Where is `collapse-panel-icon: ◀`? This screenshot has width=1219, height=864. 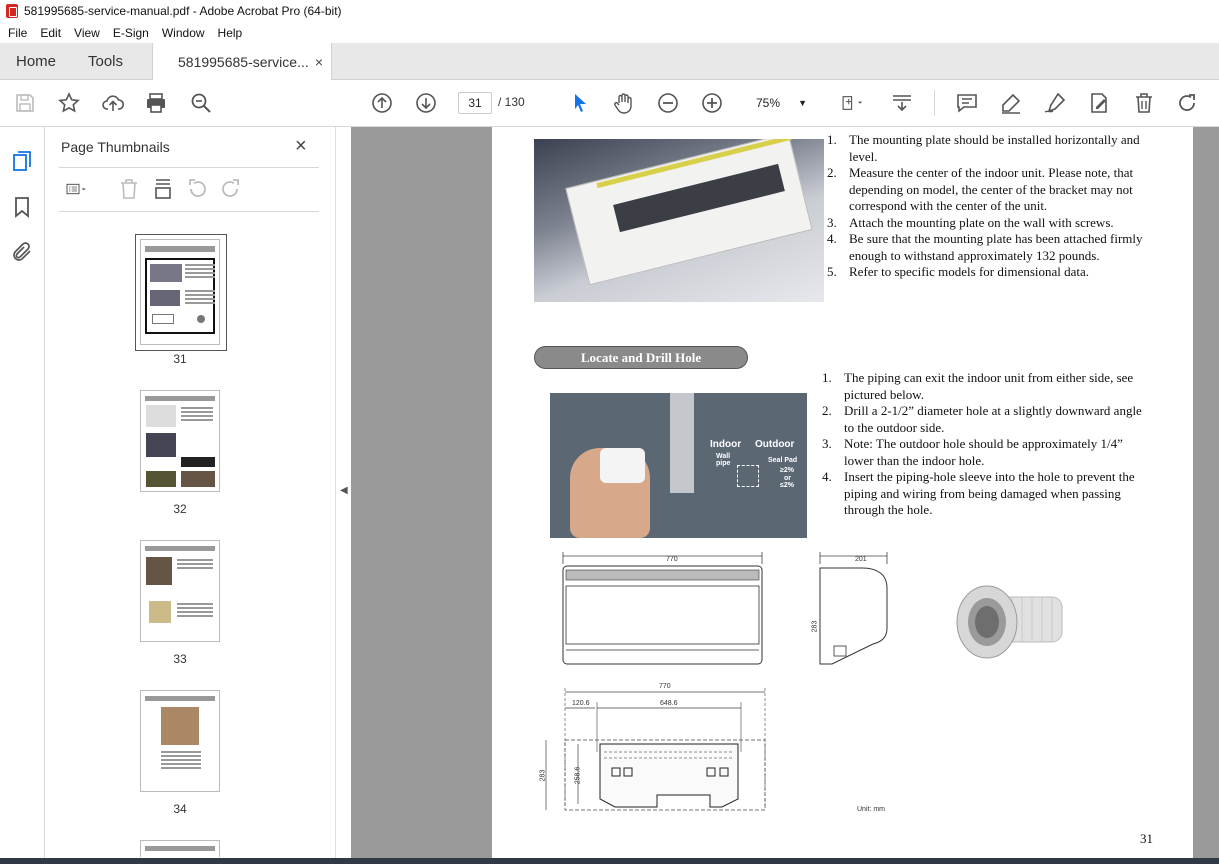 collapse-panel-icon: ◀ is located at coordinates (344, 490).